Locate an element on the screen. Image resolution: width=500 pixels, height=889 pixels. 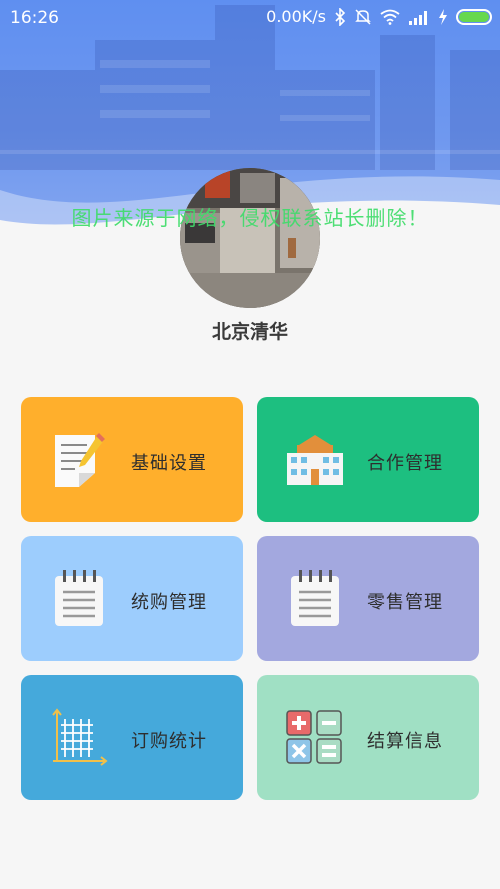
tile-label: 零售管理 is located at coordinates (405, 602).